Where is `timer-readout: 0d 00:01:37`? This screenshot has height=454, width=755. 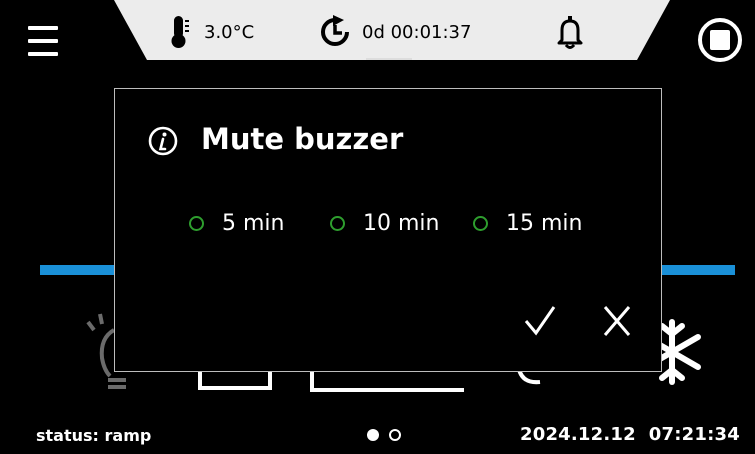 timer-readout: 0d 00:01:37 is located at coordinates (394, 32).